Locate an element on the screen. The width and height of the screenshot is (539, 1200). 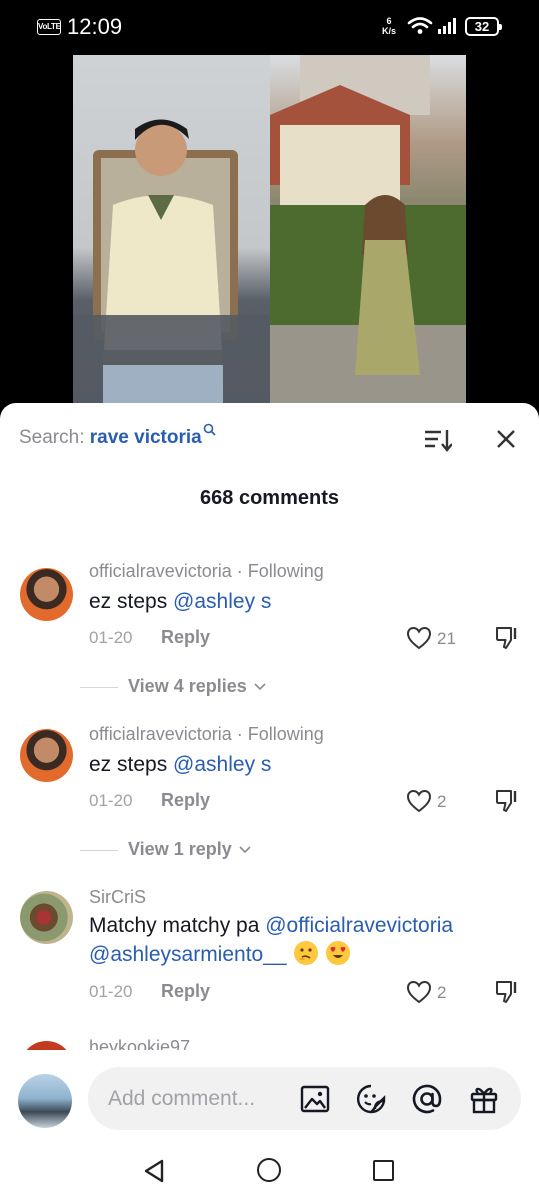
username-text: SirCriS is located at coordinates (117, 897).